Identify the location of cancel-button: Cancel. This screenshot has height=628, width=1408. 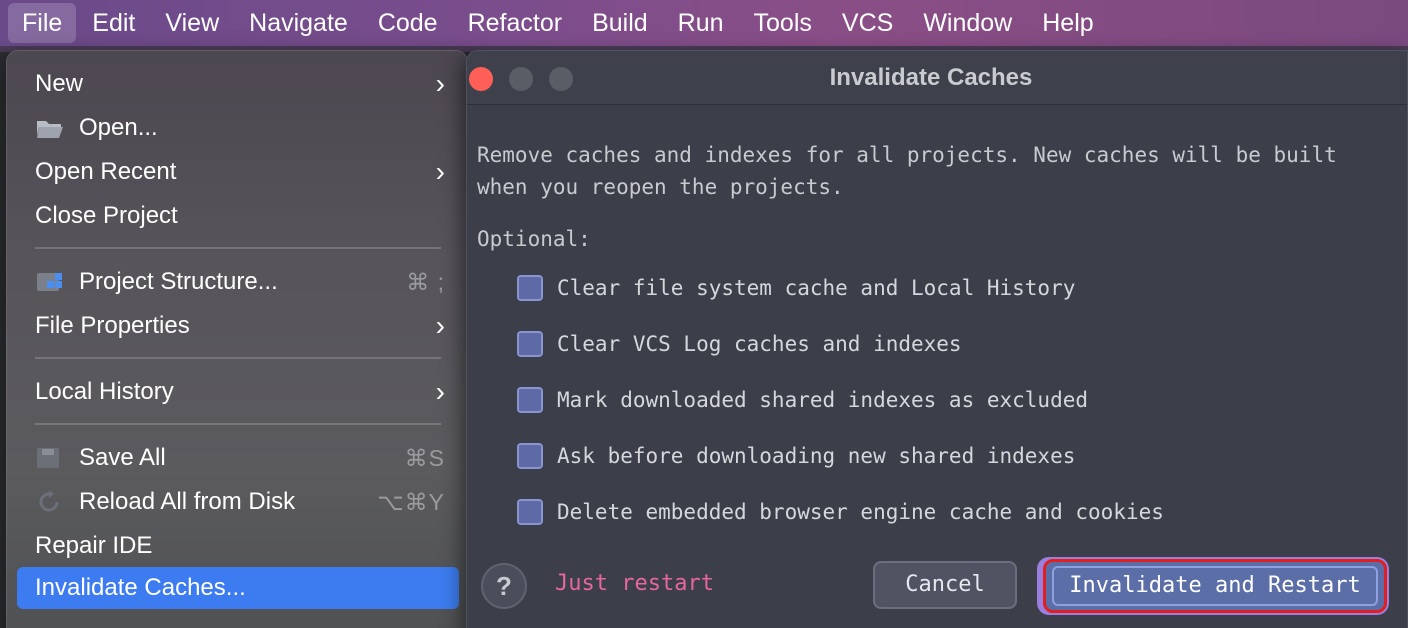
(945, 585).